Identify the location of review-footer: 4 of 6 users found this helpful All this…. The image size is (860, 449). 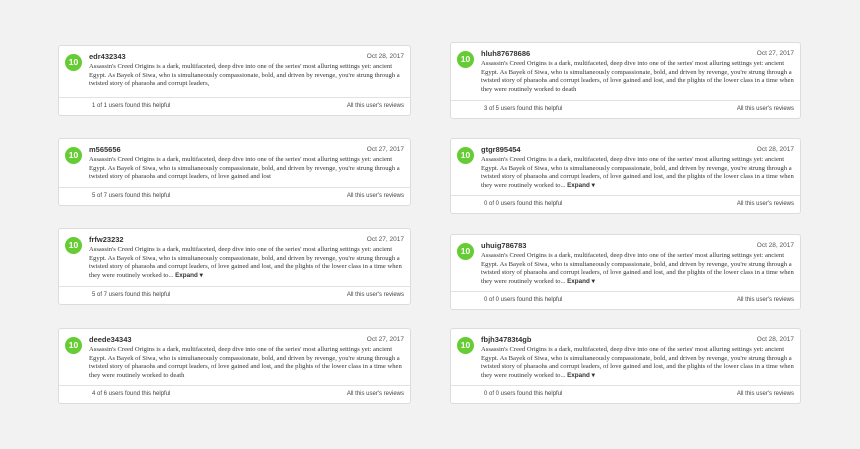
(234, 394).